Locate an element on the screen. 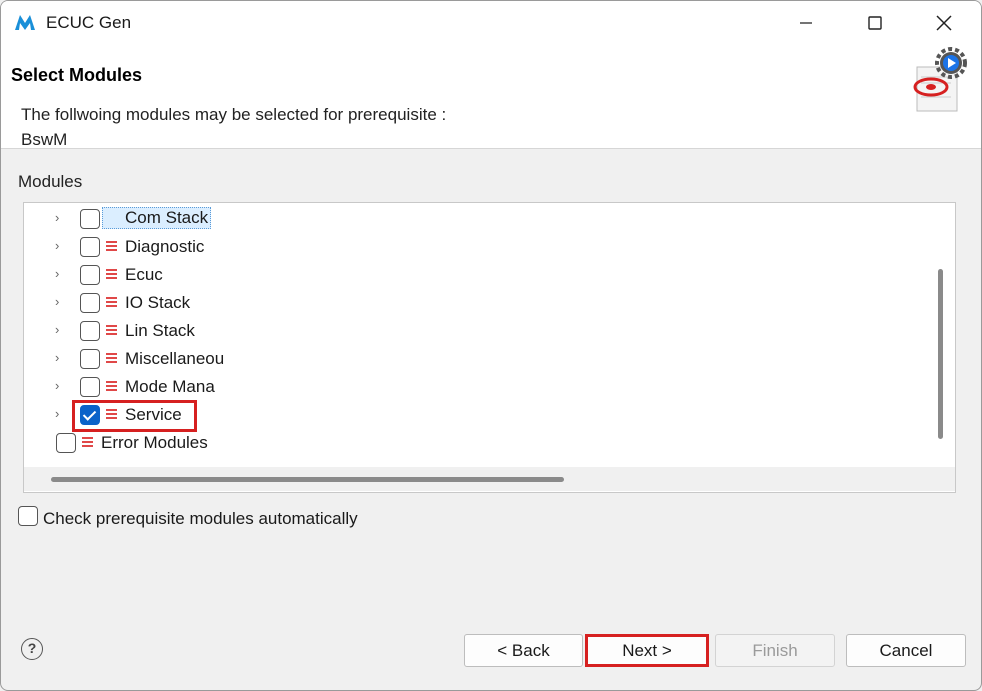 The height and width of the screenshot is (691, 982). minimize-icon is located at coordinates (806, 23).